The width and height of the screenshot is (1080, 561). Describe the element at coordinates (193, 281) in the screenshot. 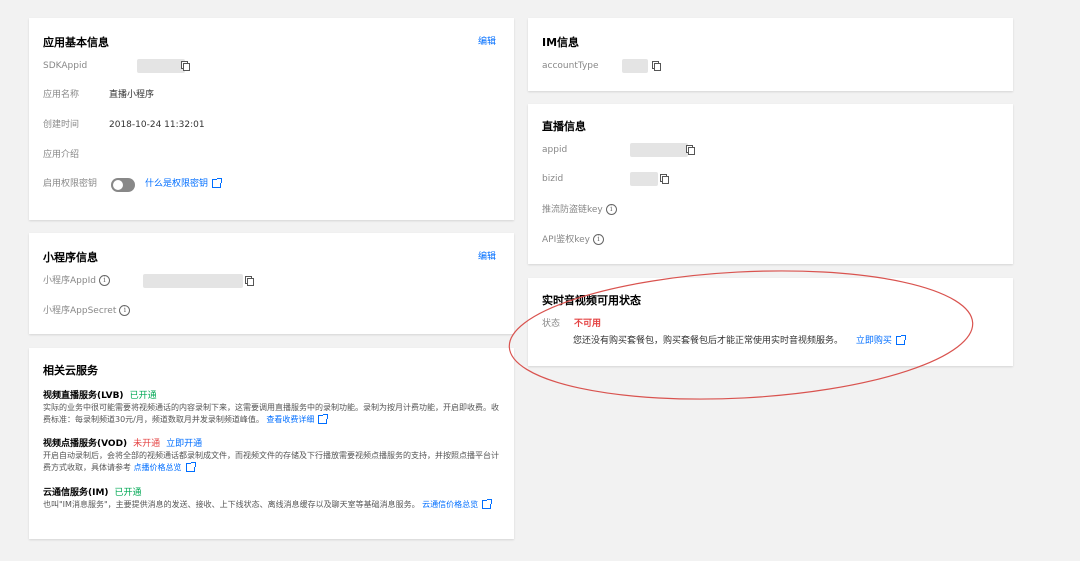

I see `miniprogram-appid-masked-value` at that location.